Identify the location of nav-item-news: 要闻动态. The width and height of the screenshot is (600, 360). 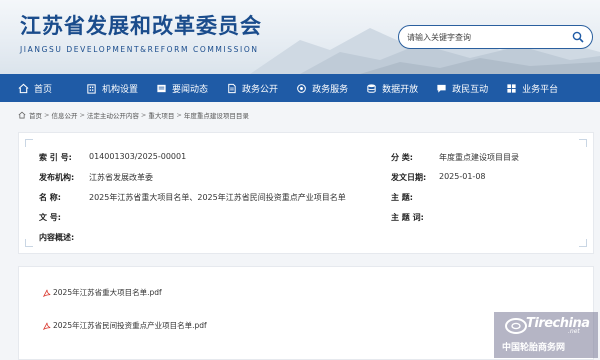
(182, 88).